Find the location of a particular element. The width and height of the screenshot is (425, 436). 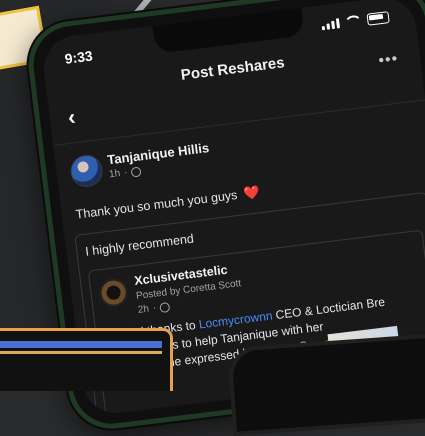

inner-post-meta: 2h · is located at coordinates (154, 308).